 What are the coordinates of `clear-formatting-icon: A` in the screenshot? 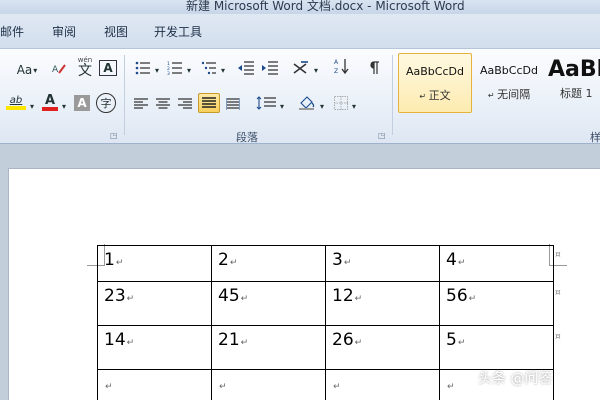 It's located at (59, 69).